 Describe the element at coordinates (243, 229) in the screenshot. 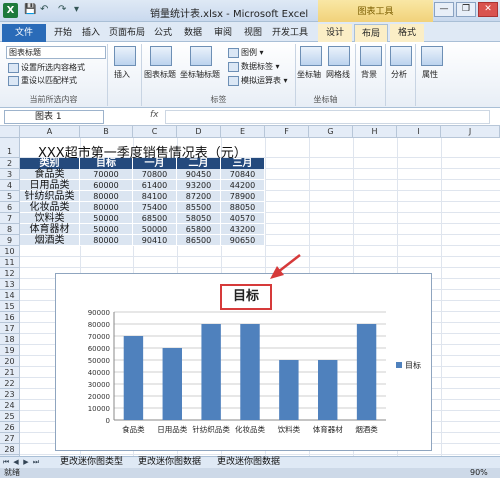

I see `table-cell: 43200` at that location.